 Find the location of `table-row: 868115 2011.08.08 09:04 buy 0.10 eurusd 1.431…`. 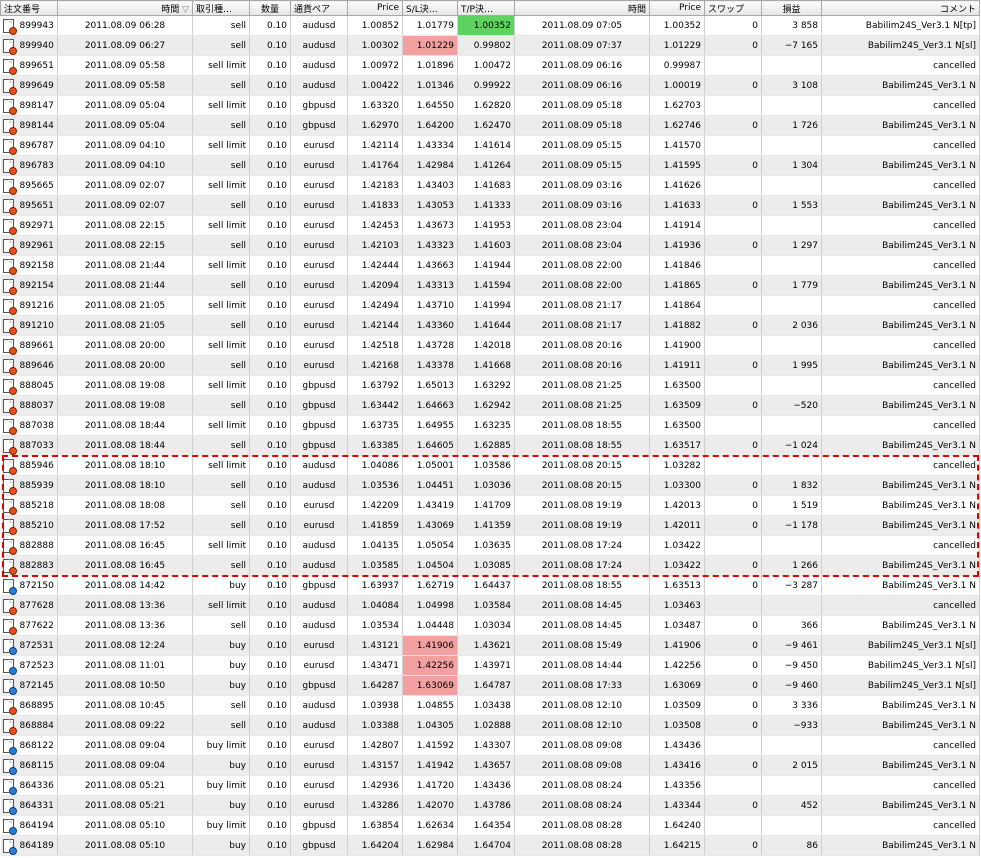

table-row: 868115 2011.08.08 09:04 buy 0.10 eurusd 1.431… is located at coordinates (490, 765).